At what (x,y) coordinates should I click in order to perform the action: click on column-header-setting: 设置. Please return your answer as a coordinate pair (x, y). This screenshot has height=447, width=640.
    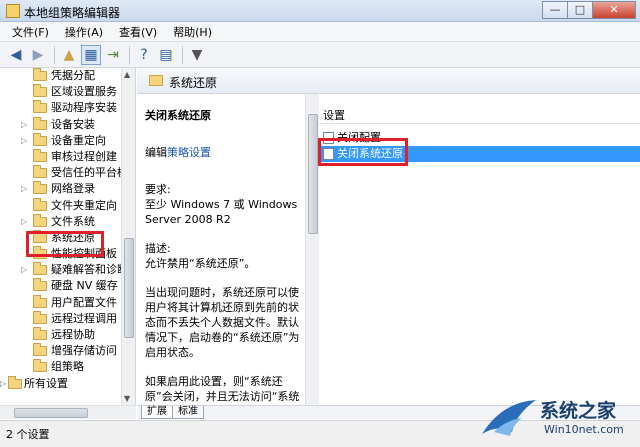
    Looking at the image, I should click on (479, 113).